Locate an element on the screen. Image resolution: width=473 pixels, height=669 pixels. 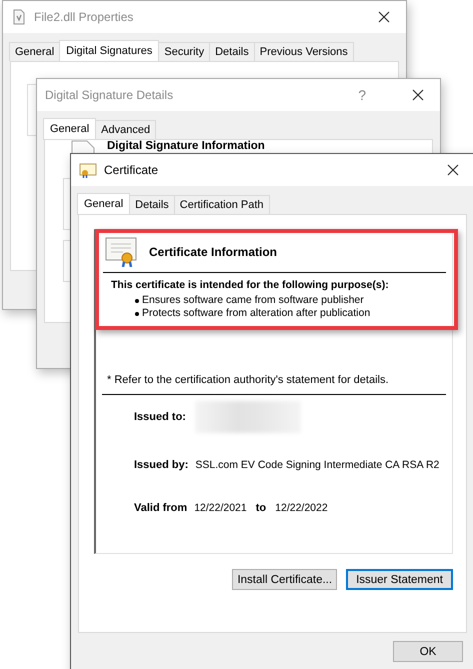
purpose-heading: This certificate is intended for the following purpose(s): is located at coordinates (250, 285).